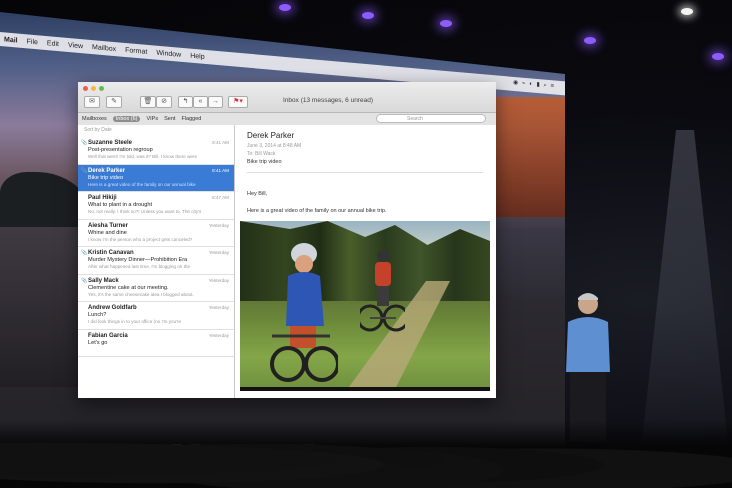  I want to click on cyclist-child, so click(304, 312).